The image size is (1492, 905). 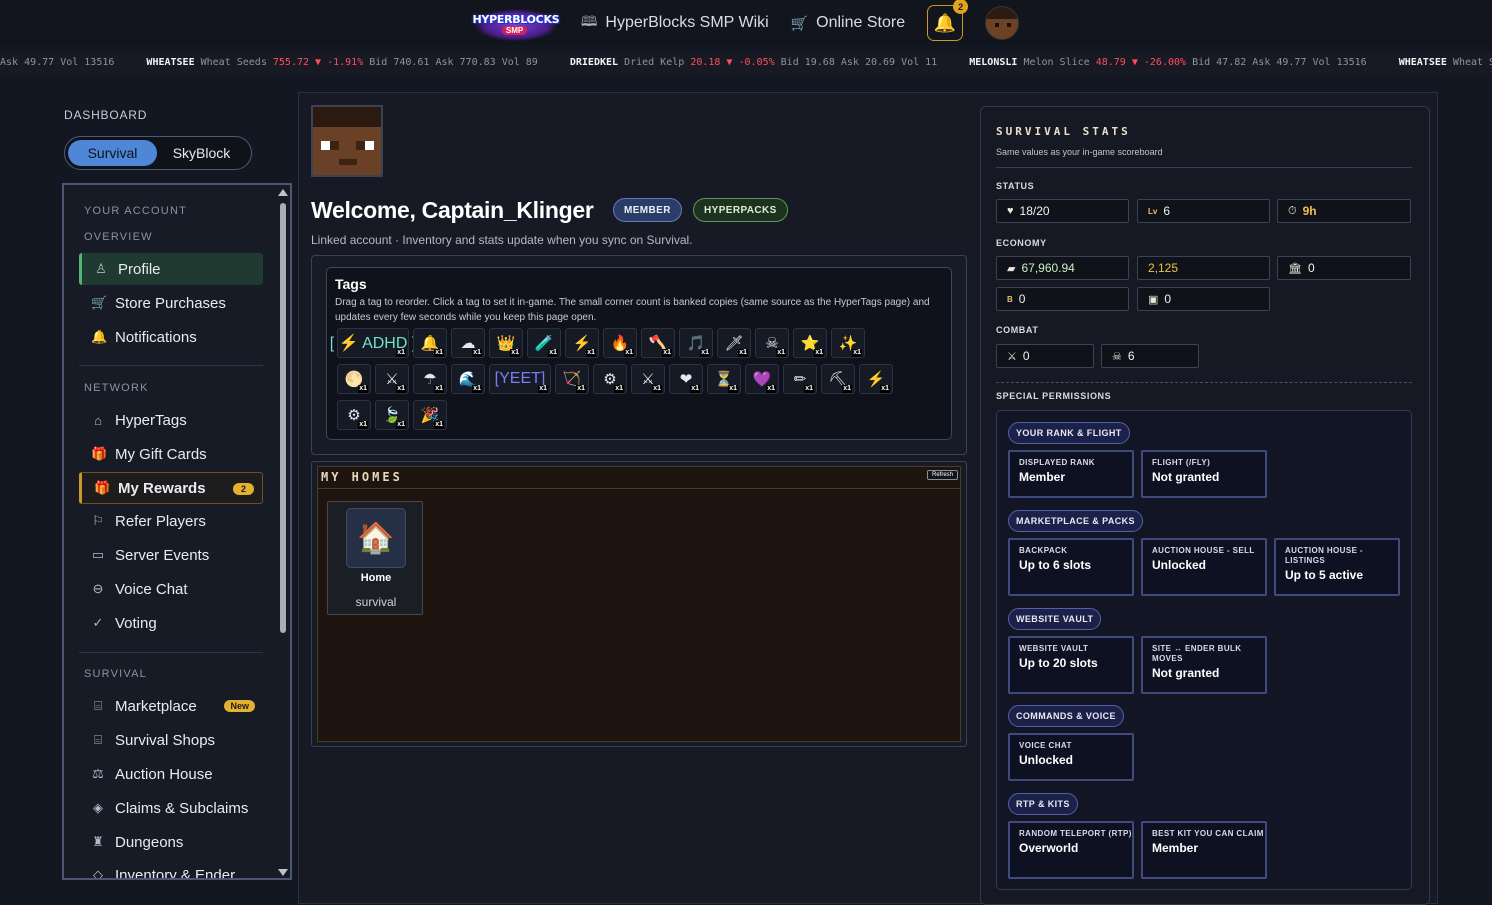 What do you see at coordinates (392, 415) in the screenshot?
I see `tag-item: 🍃 x1` at bounding box center [392, 415].